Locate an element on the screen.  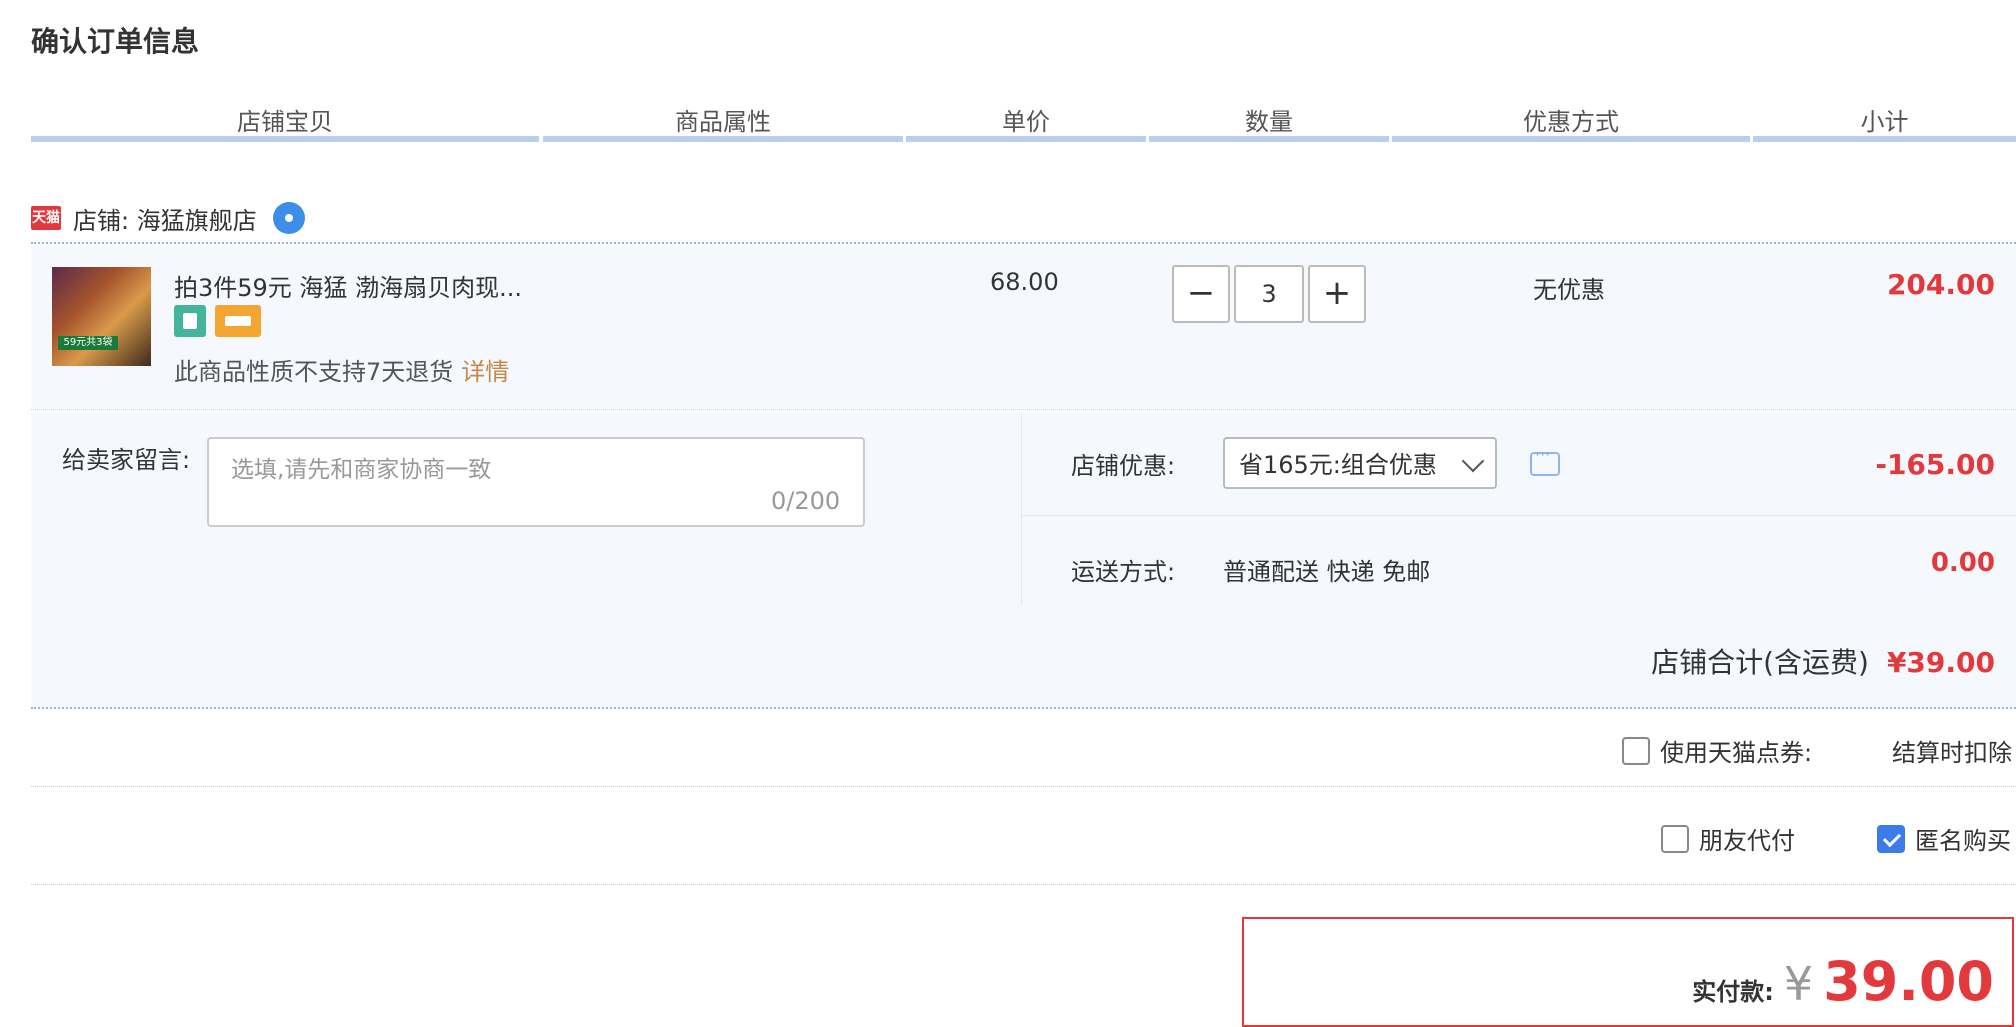
friend-pay-checkbox is located at coordinates (1675, 838).